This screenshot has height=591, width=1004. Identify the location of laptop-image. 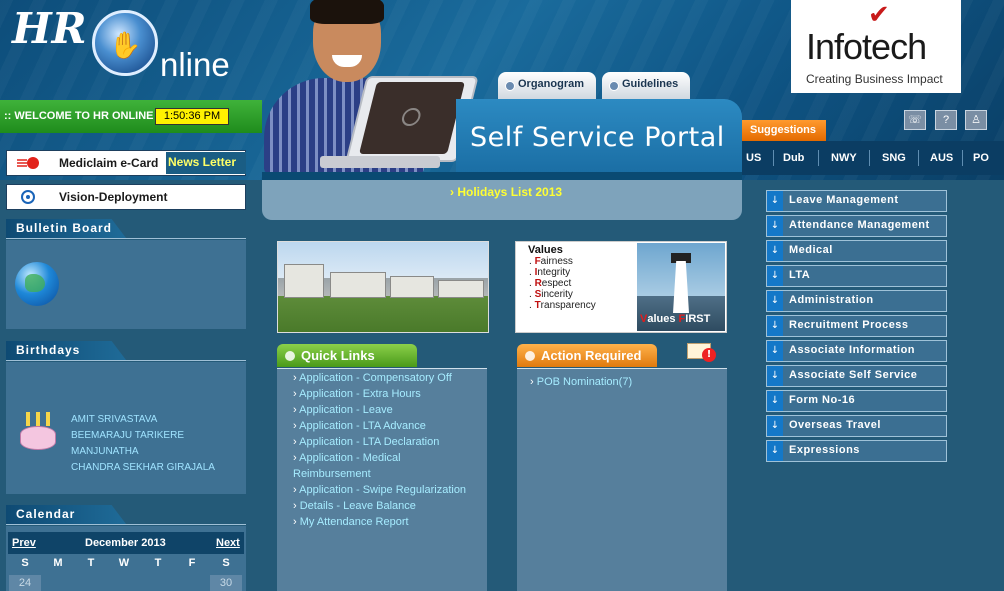
(399, 124).